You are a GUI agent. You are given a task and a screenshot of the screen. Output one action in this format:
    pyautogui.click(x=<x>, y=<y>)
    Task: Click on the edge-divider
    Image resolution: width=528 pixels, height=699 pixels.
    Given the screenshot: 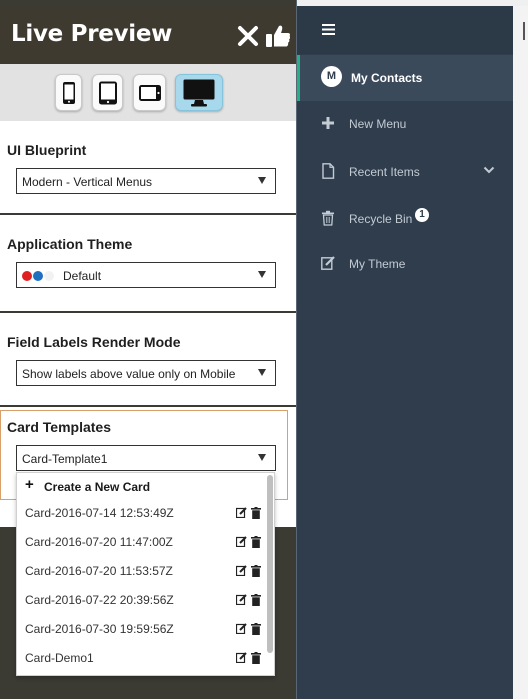 What is the action you would take?
    pyautogui.click(x=524, y=31)
    